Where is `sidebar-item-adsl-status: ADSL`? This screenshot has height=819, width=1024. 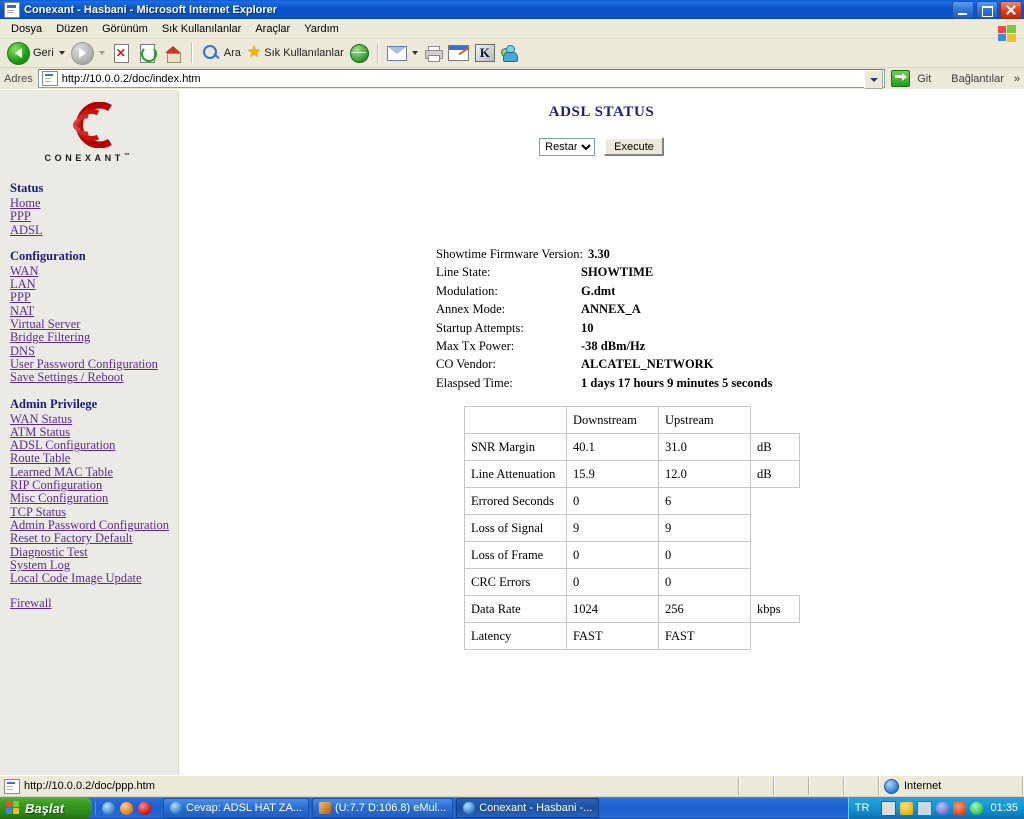
sidebar-item-adsl-status: ADSL is located at coordinates (94, 230).